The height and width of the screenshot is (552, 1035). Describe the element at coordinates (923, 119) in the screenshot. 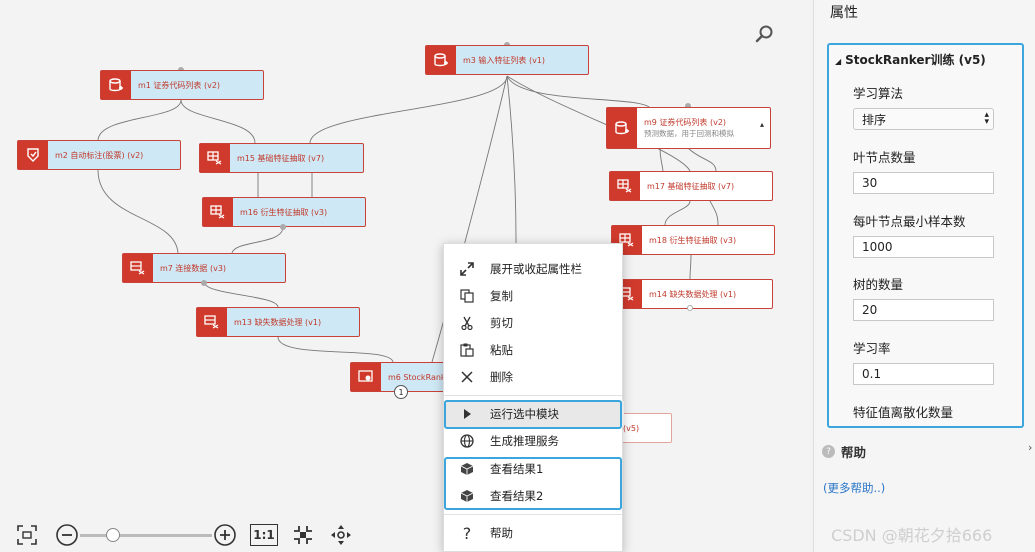

I see `algorithm-select: 排序 ▴ ▾` at that location.